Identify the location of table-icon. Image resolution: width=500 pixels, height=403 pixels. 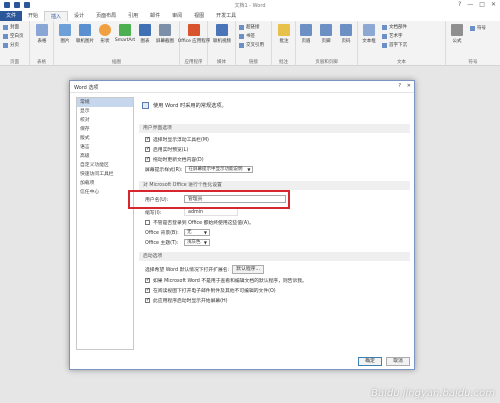
(42, 30).